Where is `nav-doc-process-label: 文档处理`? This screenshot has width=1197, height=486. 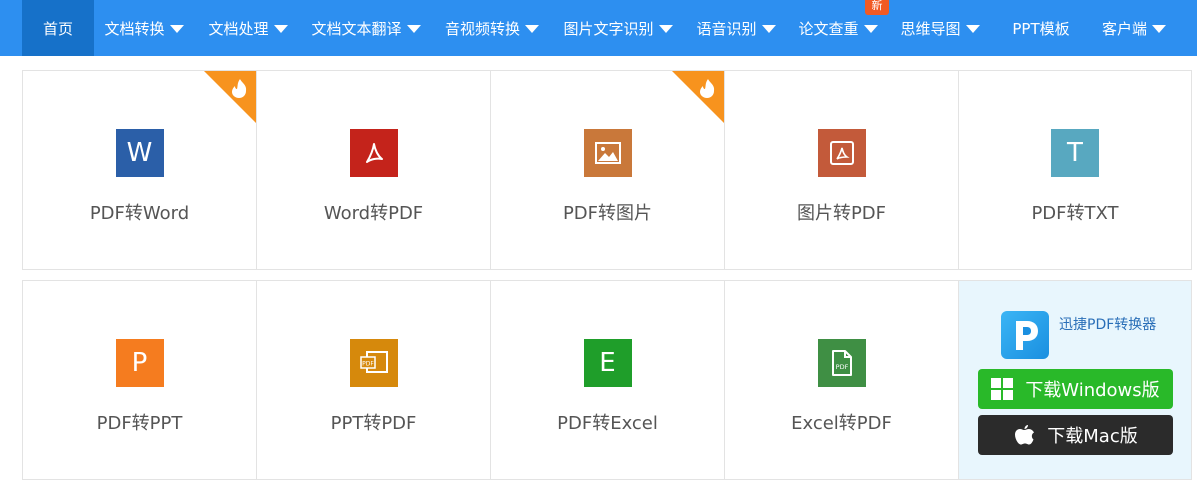
nav-doc-process-label: 文档处理 is located at coordinates (238, 28).